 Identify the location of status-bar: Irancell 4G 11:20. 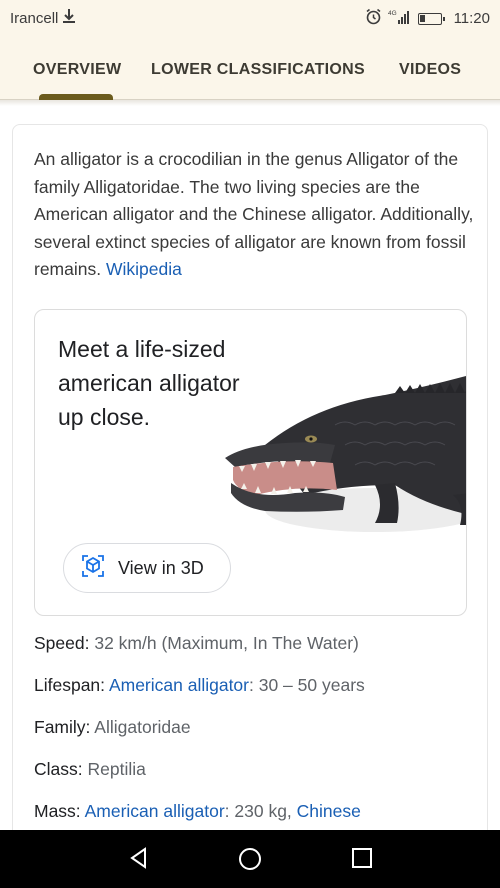
(250, 17).